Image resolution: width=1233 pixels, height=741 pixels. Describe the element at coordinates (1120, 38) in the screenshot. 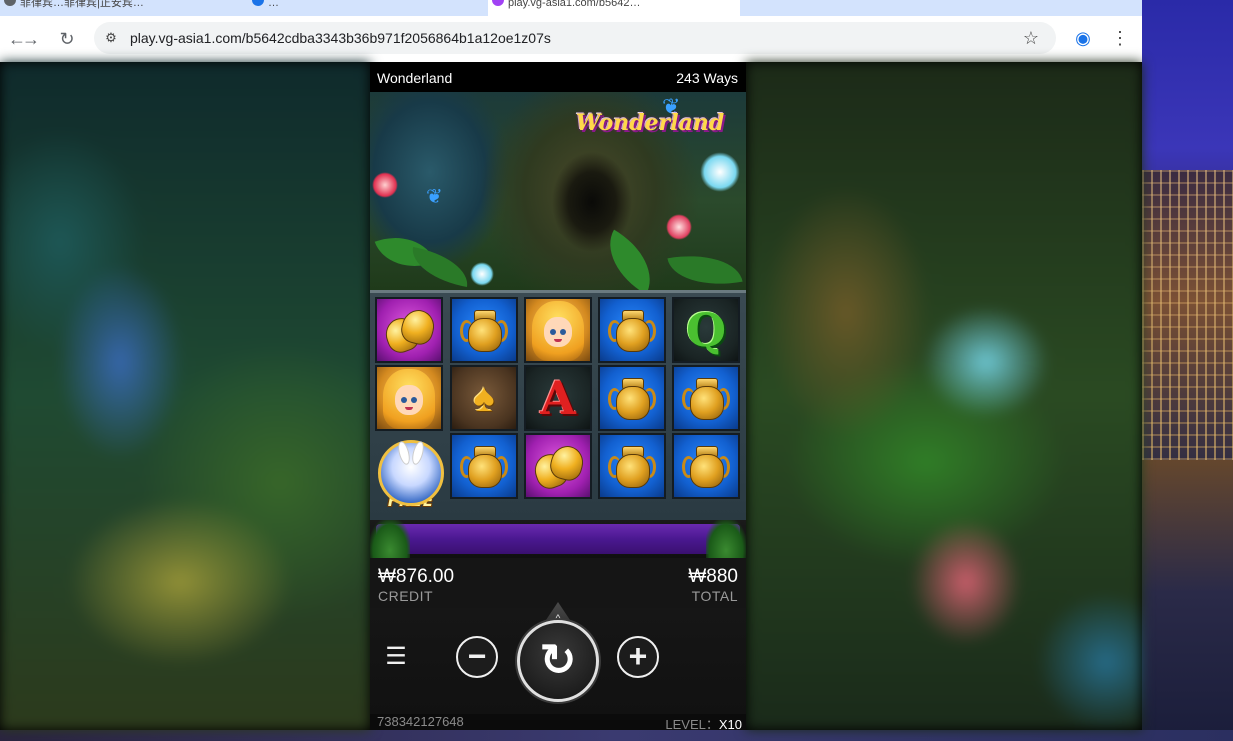

I see `kebab-menu-icon: ⋮` at that location.